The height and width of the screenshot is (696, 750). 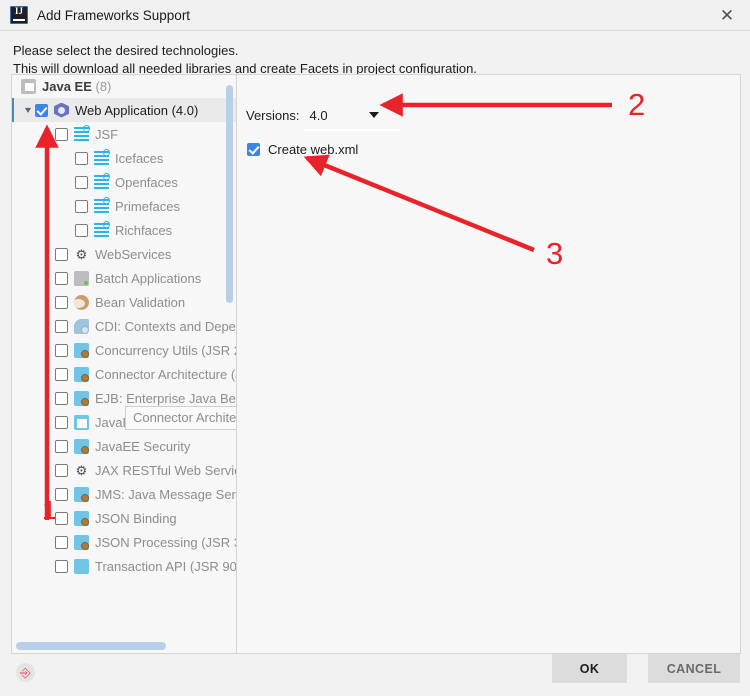 What do you see at coordinates (352, 117) in the screenshot?
I see `versions-dropdown: 4.0` at bounding box center [352, 117].